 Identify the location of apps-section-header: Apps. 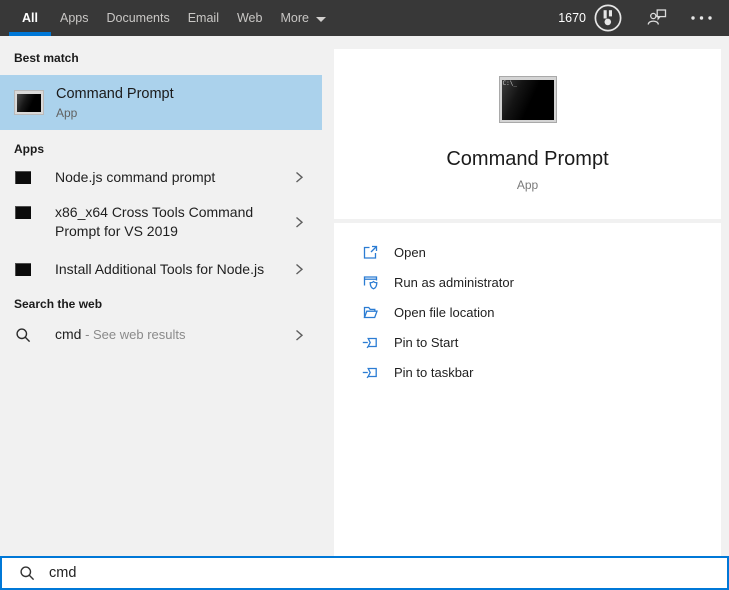
(29, 149).